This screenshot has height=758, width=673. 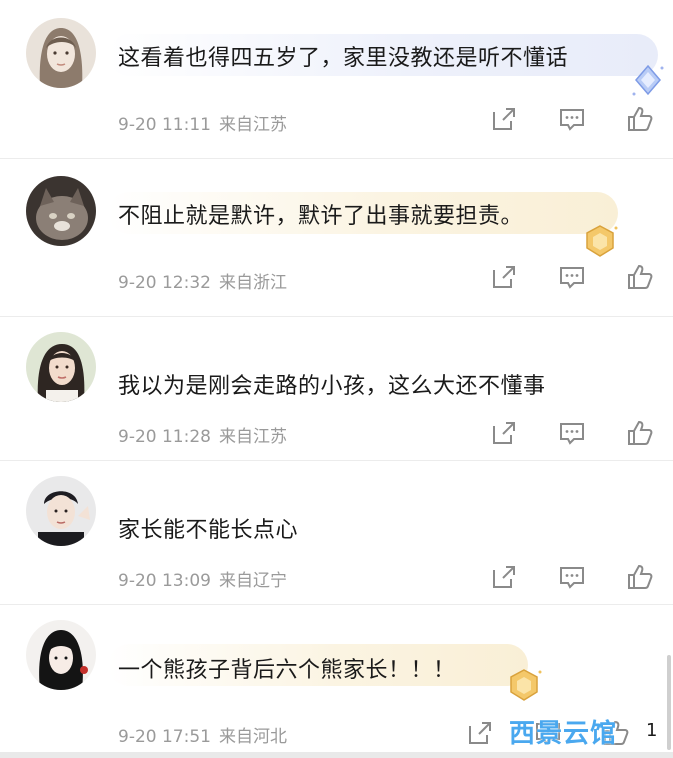 I want to click on comment-date: 9-20 11:28, so click(x=164, y=437).